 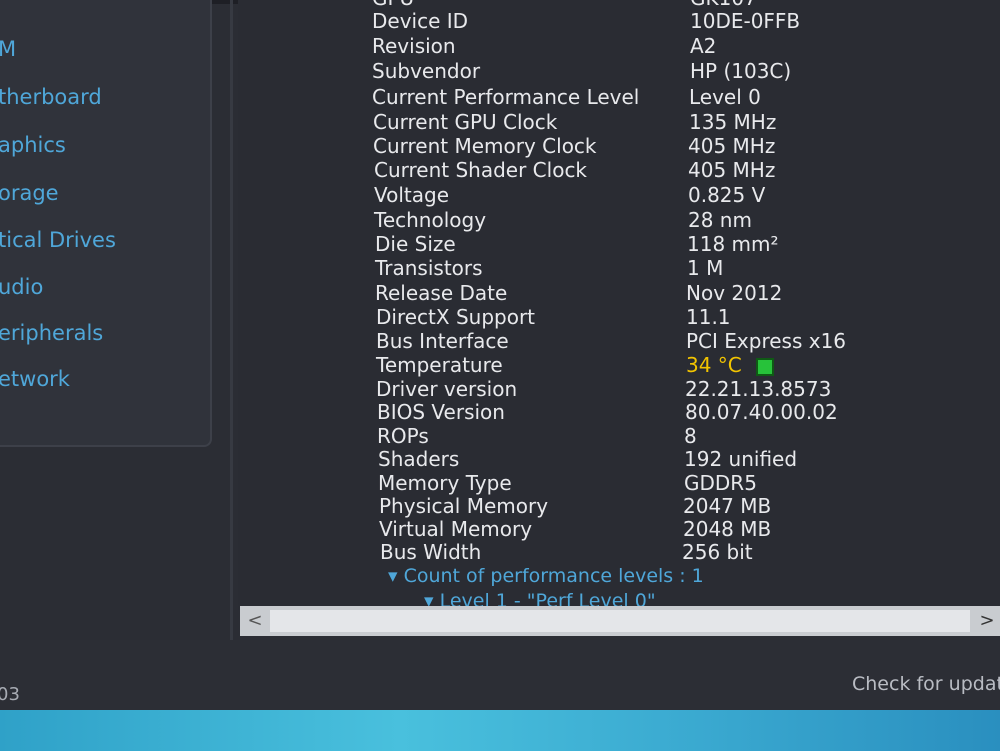 What do you see at coordinates (705, 268) in the screenshot?
I see `detail-value: 1 M` at bounding box center [705, 268].